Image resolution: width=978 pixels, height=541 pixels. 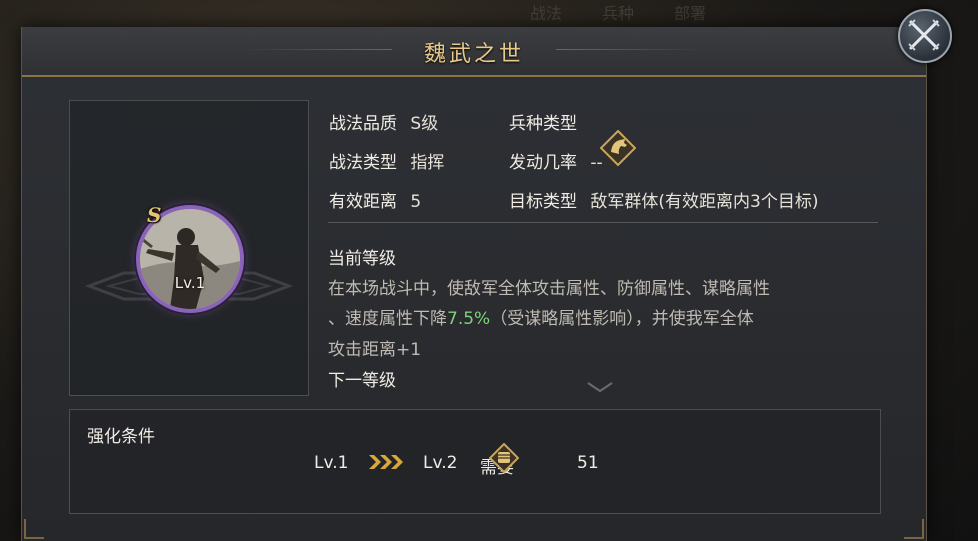 What do you see at coordinates (704, 202) in the screenshot?
I see `attr-target-value: 敌军群体(有效距离内3个目标)` at bounding box center [704, 202].